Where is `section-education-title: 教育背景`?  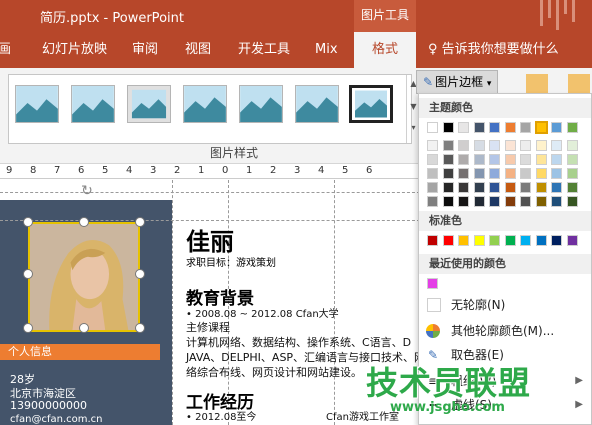 section-education-title: 教育背景 is located at coordinates (220, 296).